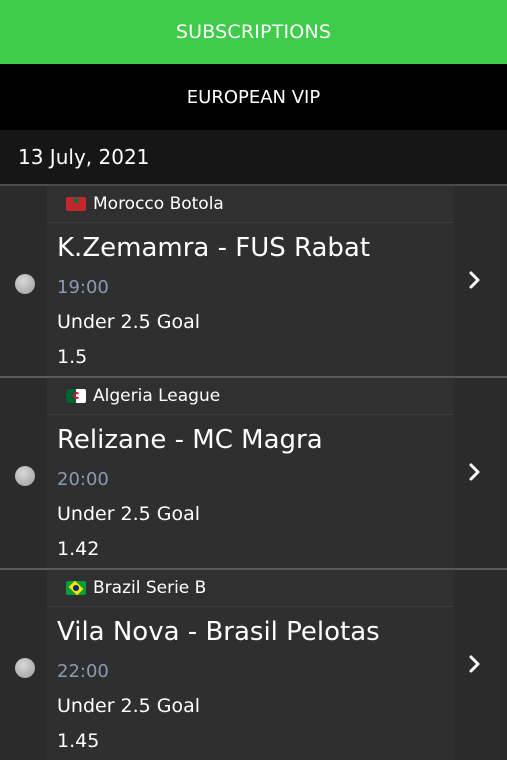 The image size is (507, 760). Describe the element at coordinates (250, 204) in the screenshot. I see `league-header: Morocco Botola` at that location.